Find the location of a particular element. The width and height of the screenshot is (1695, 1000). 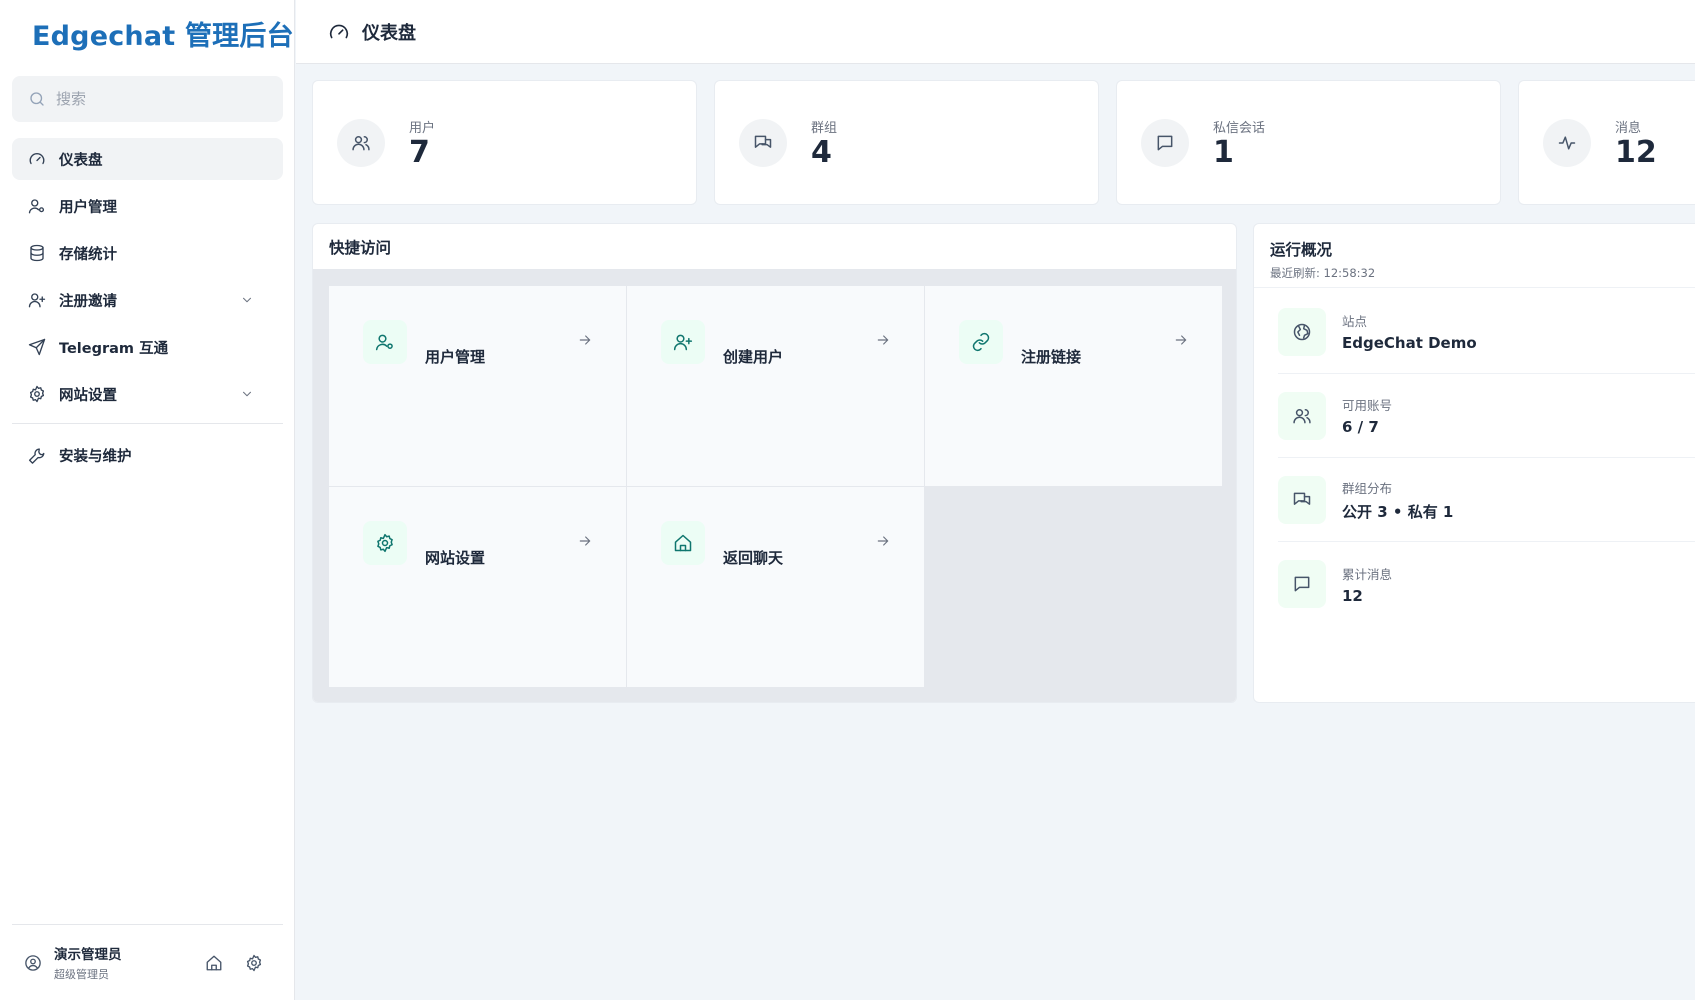

stat-label: 私信会话 is located at coordinates (1239, 128).